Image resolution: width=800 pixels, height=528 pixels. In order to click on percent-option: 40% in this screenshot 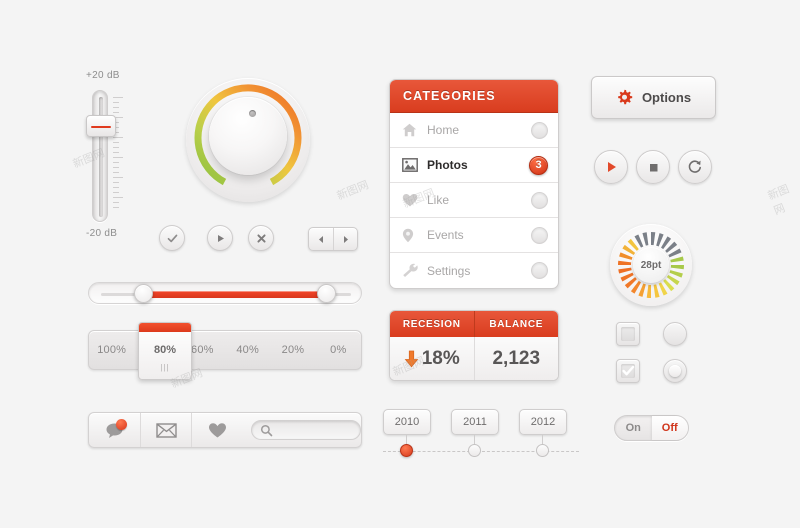, I will do `click(247, 350)`.